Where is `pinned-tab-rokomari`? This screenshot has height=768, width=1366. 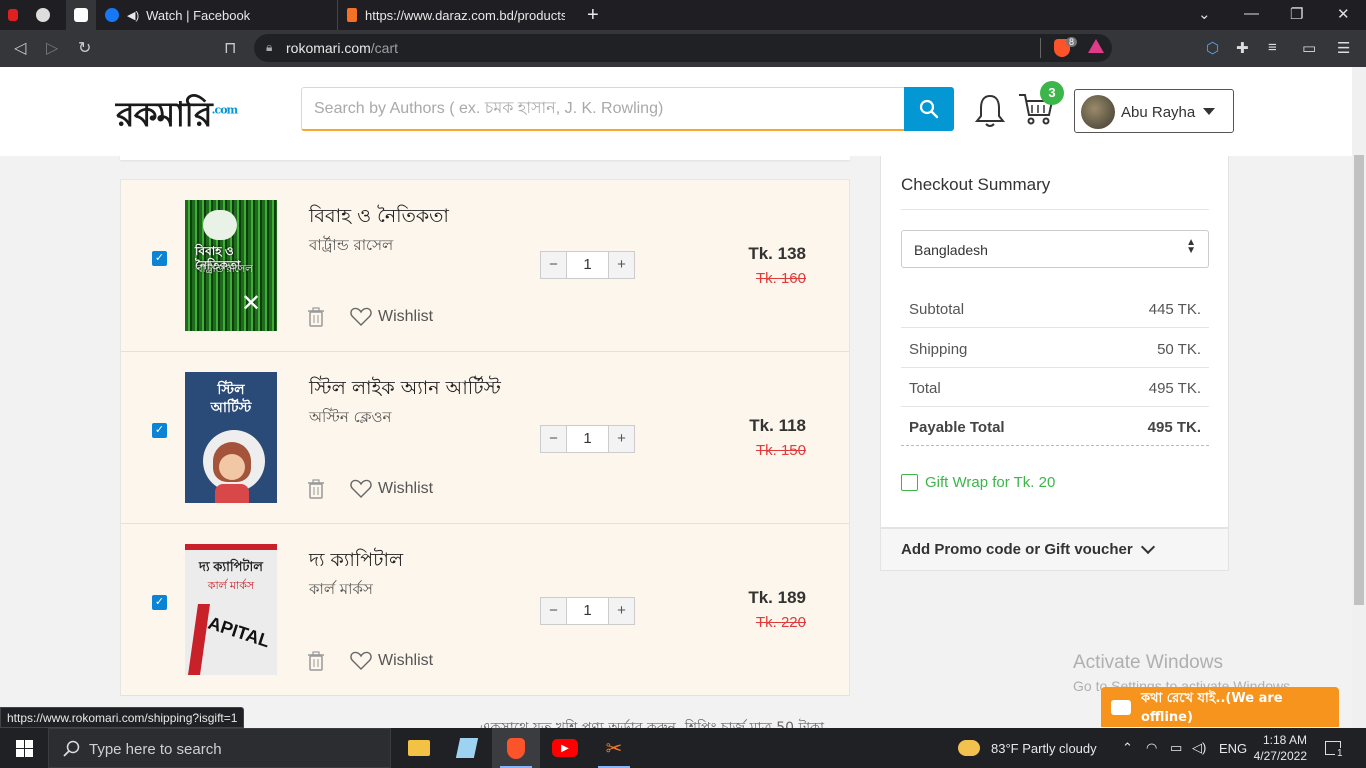 pinned-tab-rokomari is located at coordinates (81, 15).